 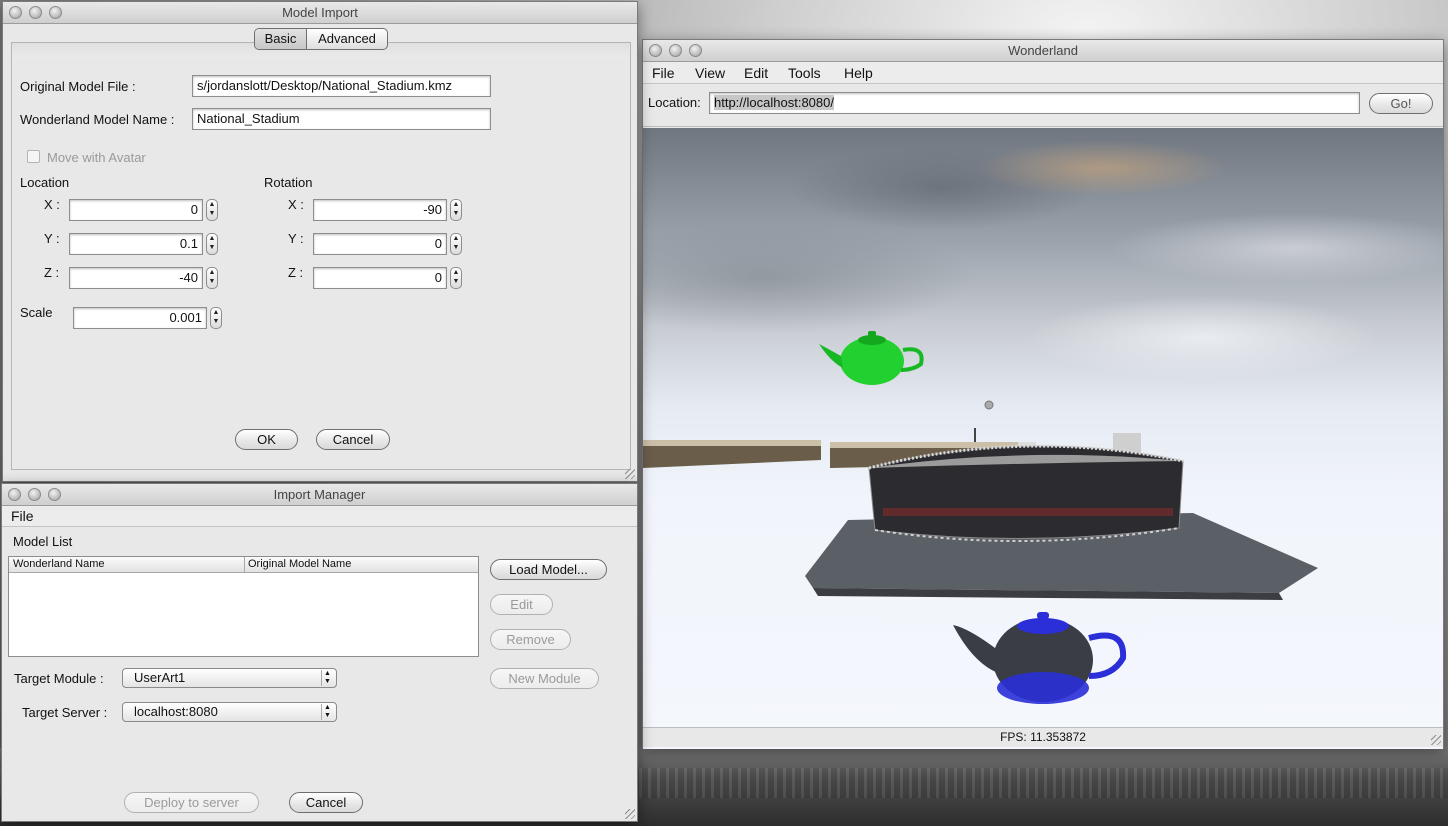 I want to click on wonderland-menubar: File View Edit Tools Help, so click(x=1043, y=73).